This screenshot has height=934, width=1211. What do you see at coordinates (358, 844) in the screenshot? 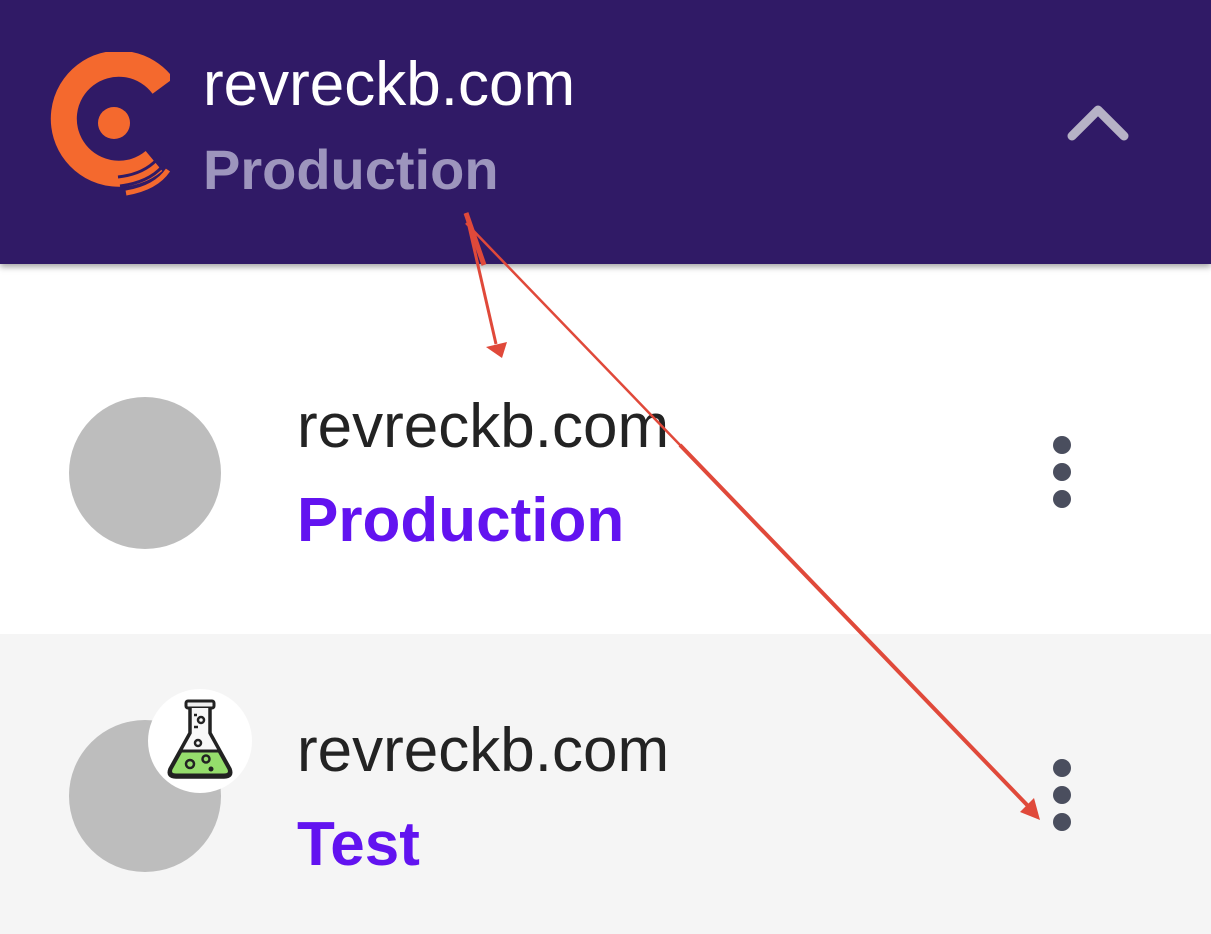
I see `environment-name: Test` at bounding box center [358, 844].